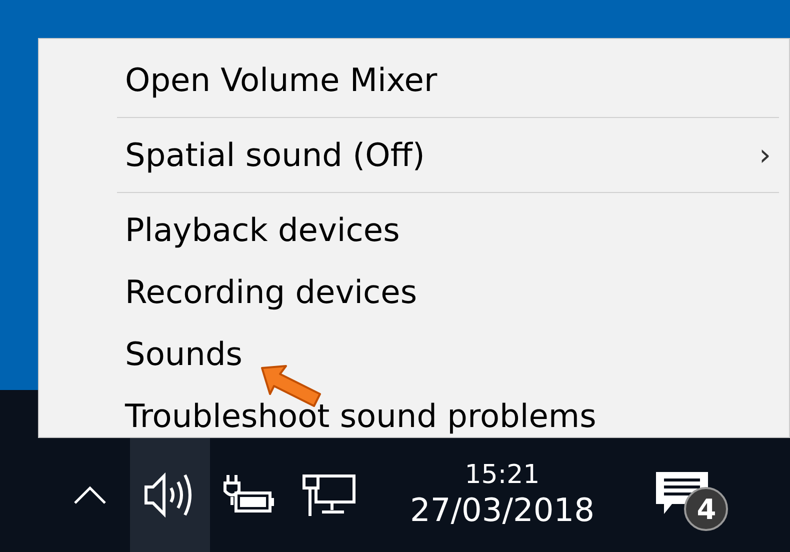 This screenshot has height=552, width=790. I want to click on notification-count: 4, so click(706, 509).